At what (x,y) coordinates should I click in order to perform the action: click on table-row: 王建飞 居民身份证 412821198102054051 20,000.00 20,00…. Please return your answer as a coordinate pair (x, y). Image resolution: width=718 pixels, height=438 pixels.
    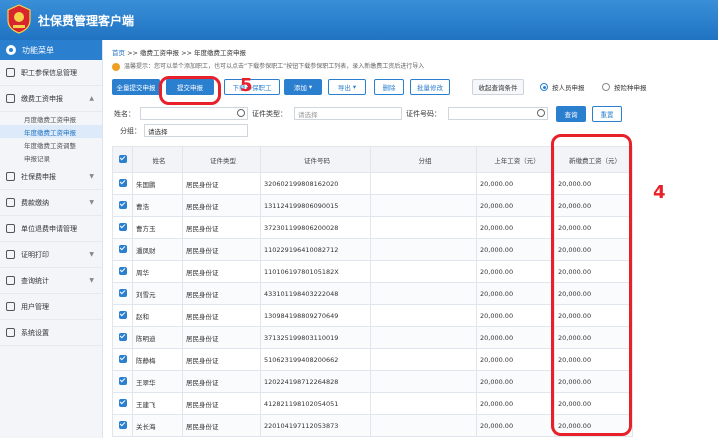
    Looking at the image, I should click on (372, 403).